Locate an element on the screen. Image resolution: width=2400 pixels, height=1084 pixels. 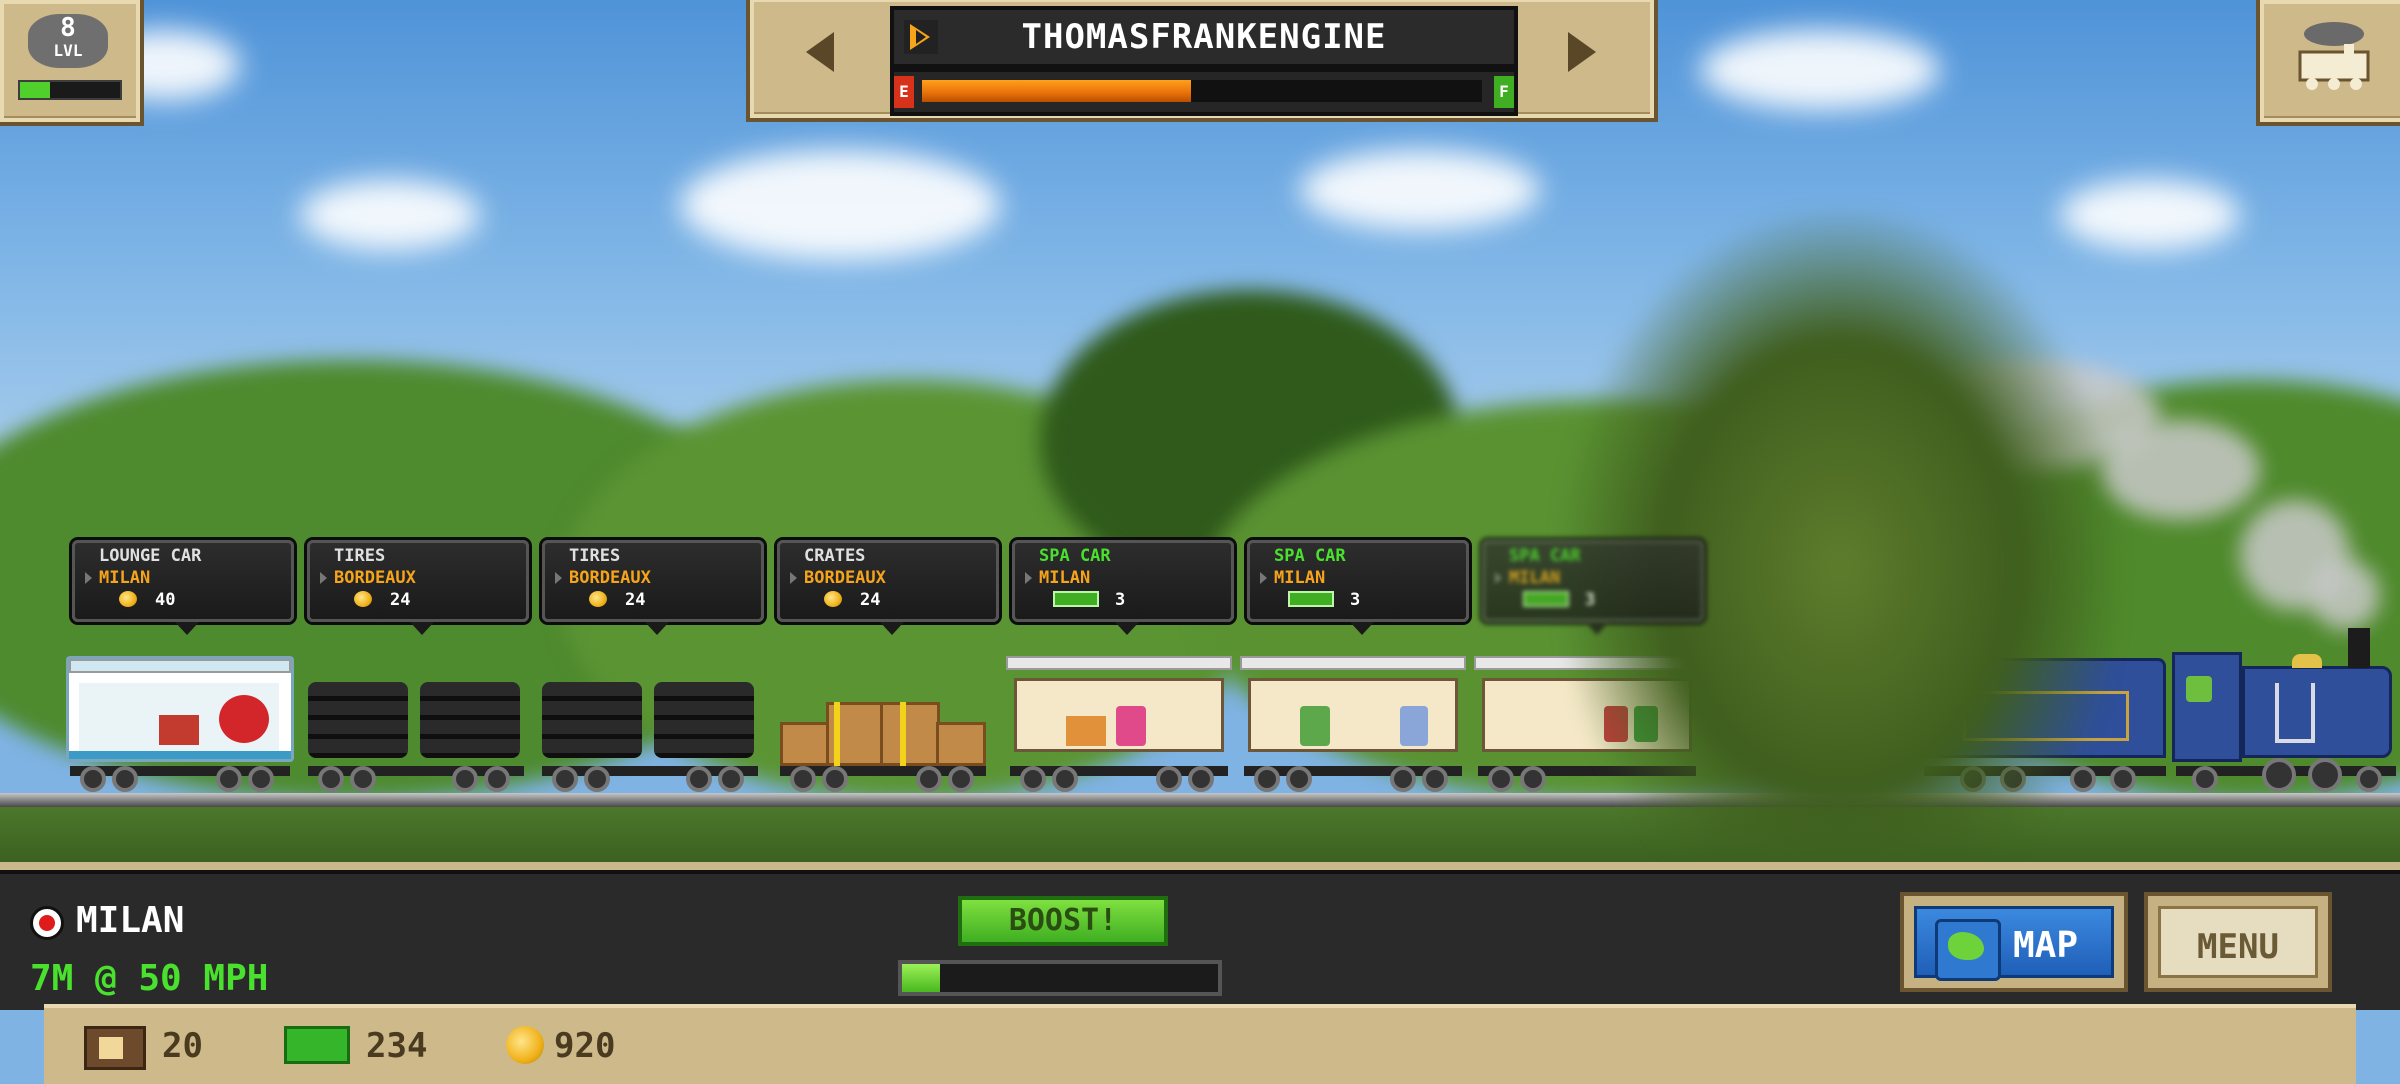
train-car-crates is located at coordinates (883, 722).